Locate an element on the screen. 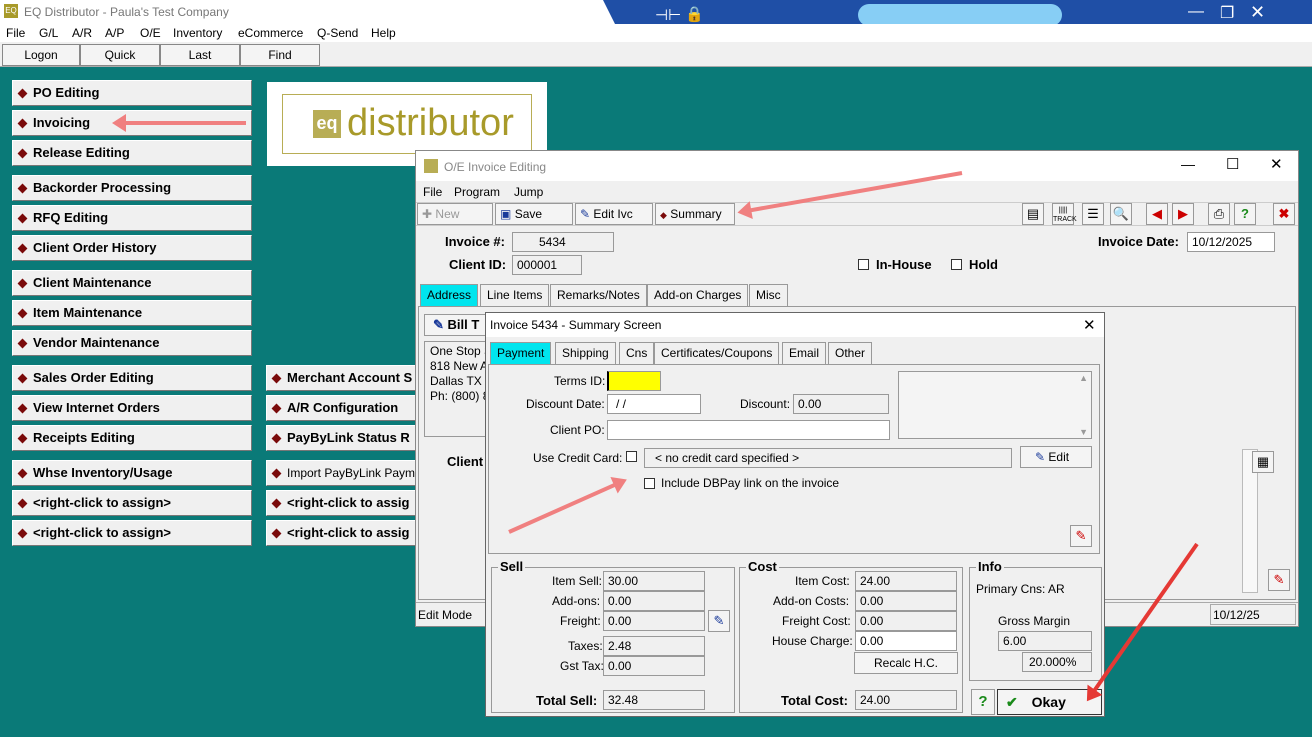 Image resolution: width=1312 pixels, height=737 pixels. tab-misc: Misc is located at coordinates (768, 295).